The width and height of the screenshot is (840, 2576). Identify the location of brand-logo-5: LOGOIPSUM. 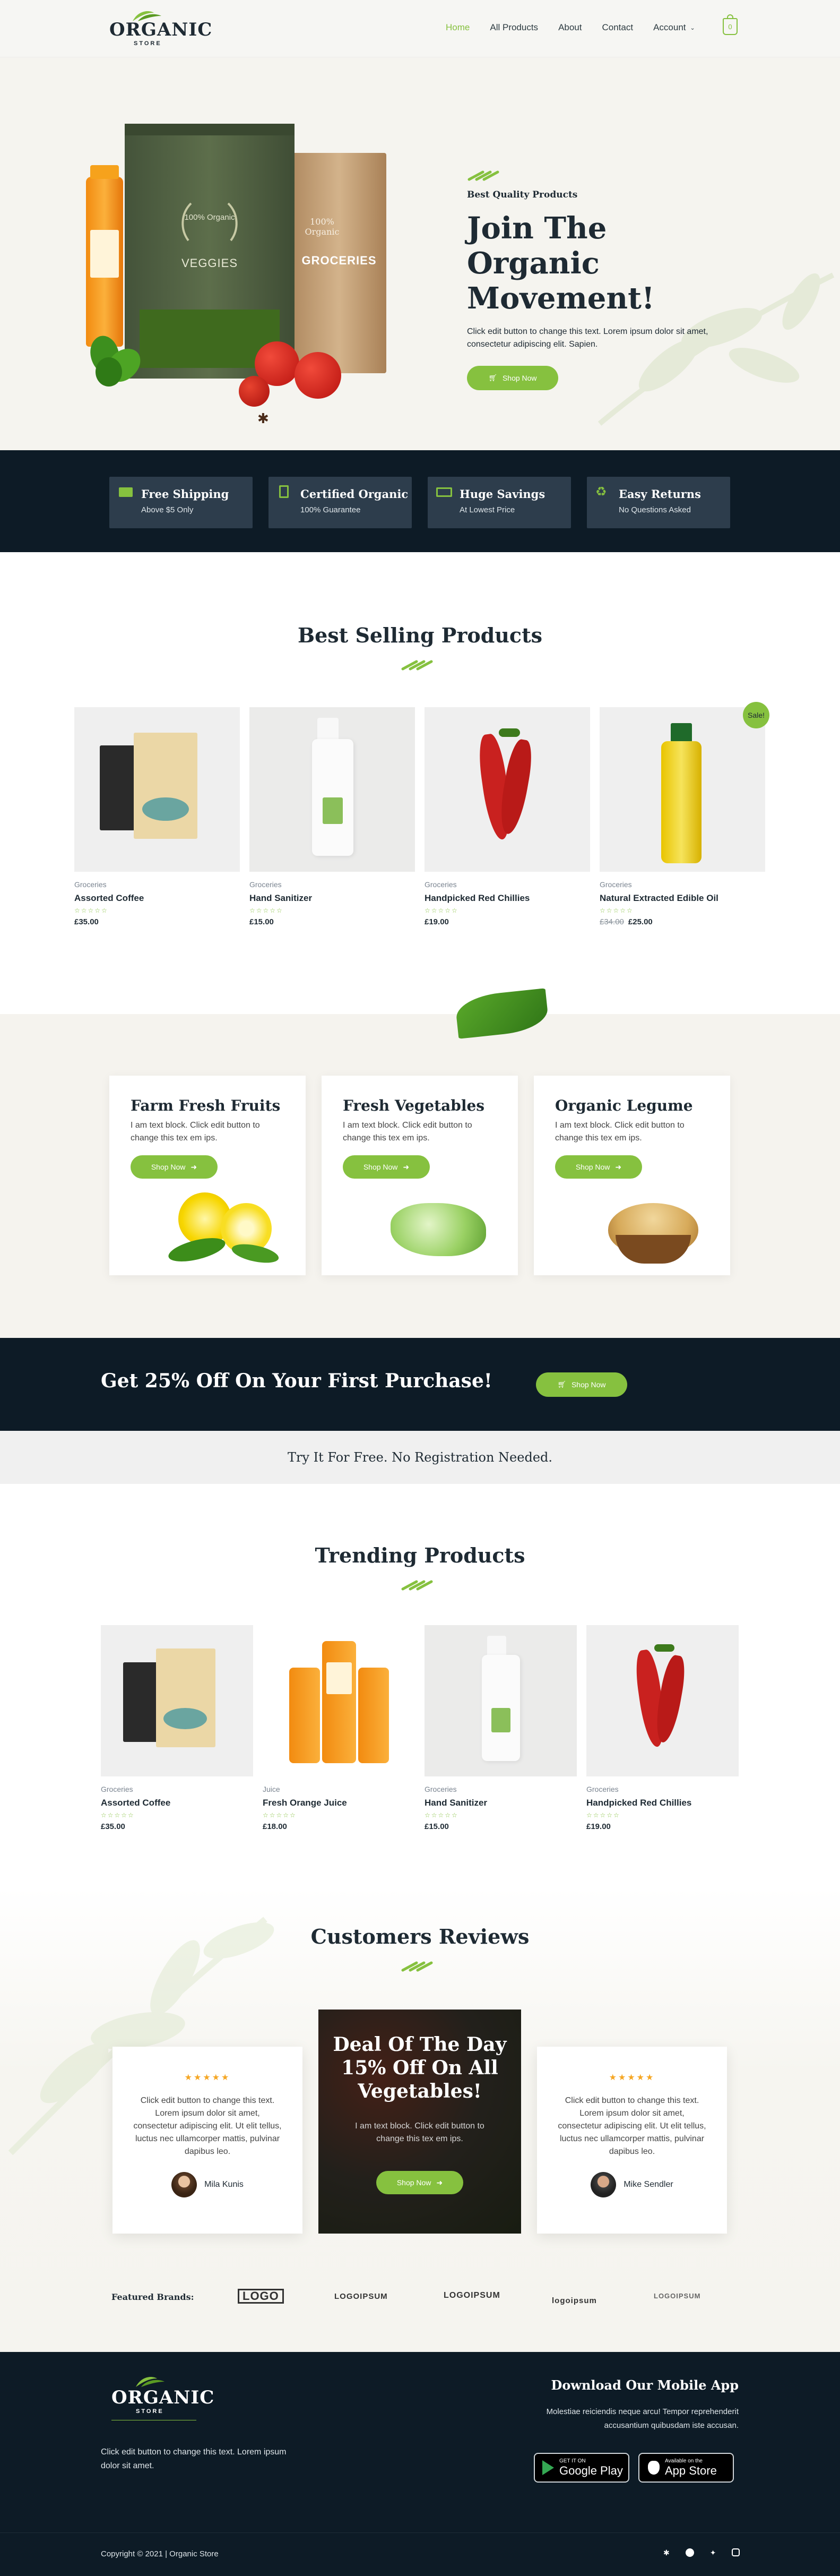
(677, 2296).